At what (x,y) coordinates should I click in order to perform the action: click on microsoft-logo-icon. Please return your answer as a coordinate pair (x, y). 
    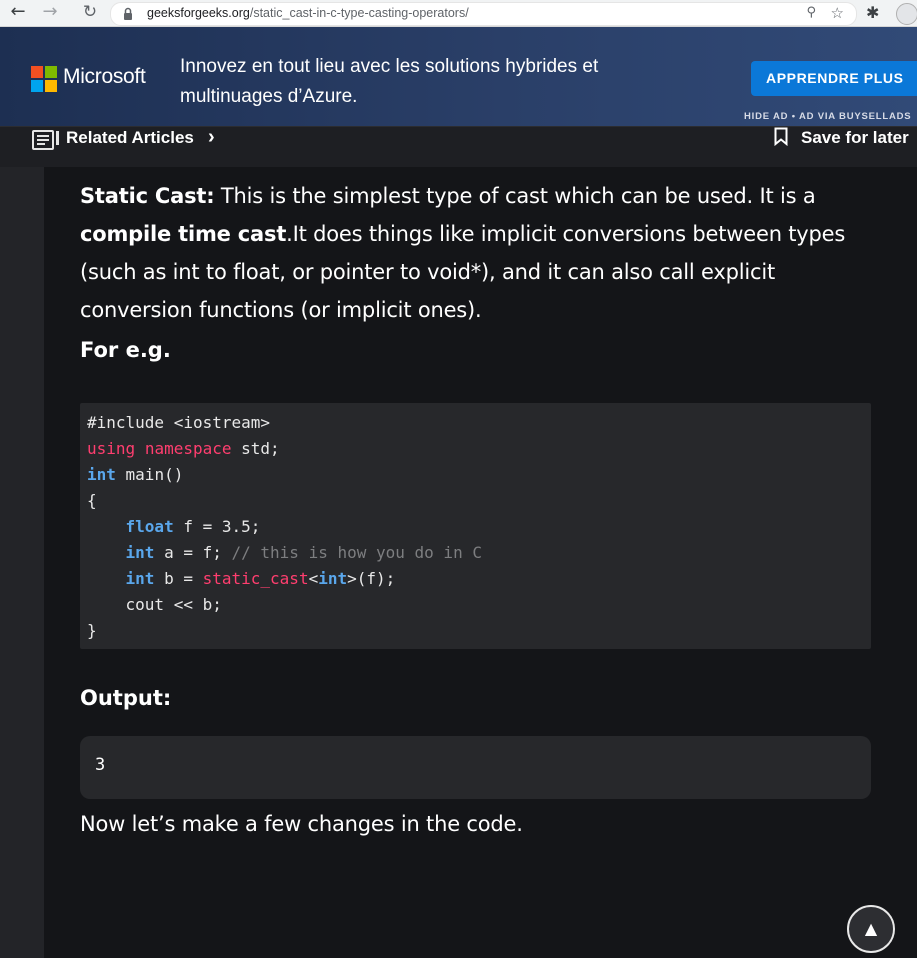
    Looking at the image, I should click on (44, 79).